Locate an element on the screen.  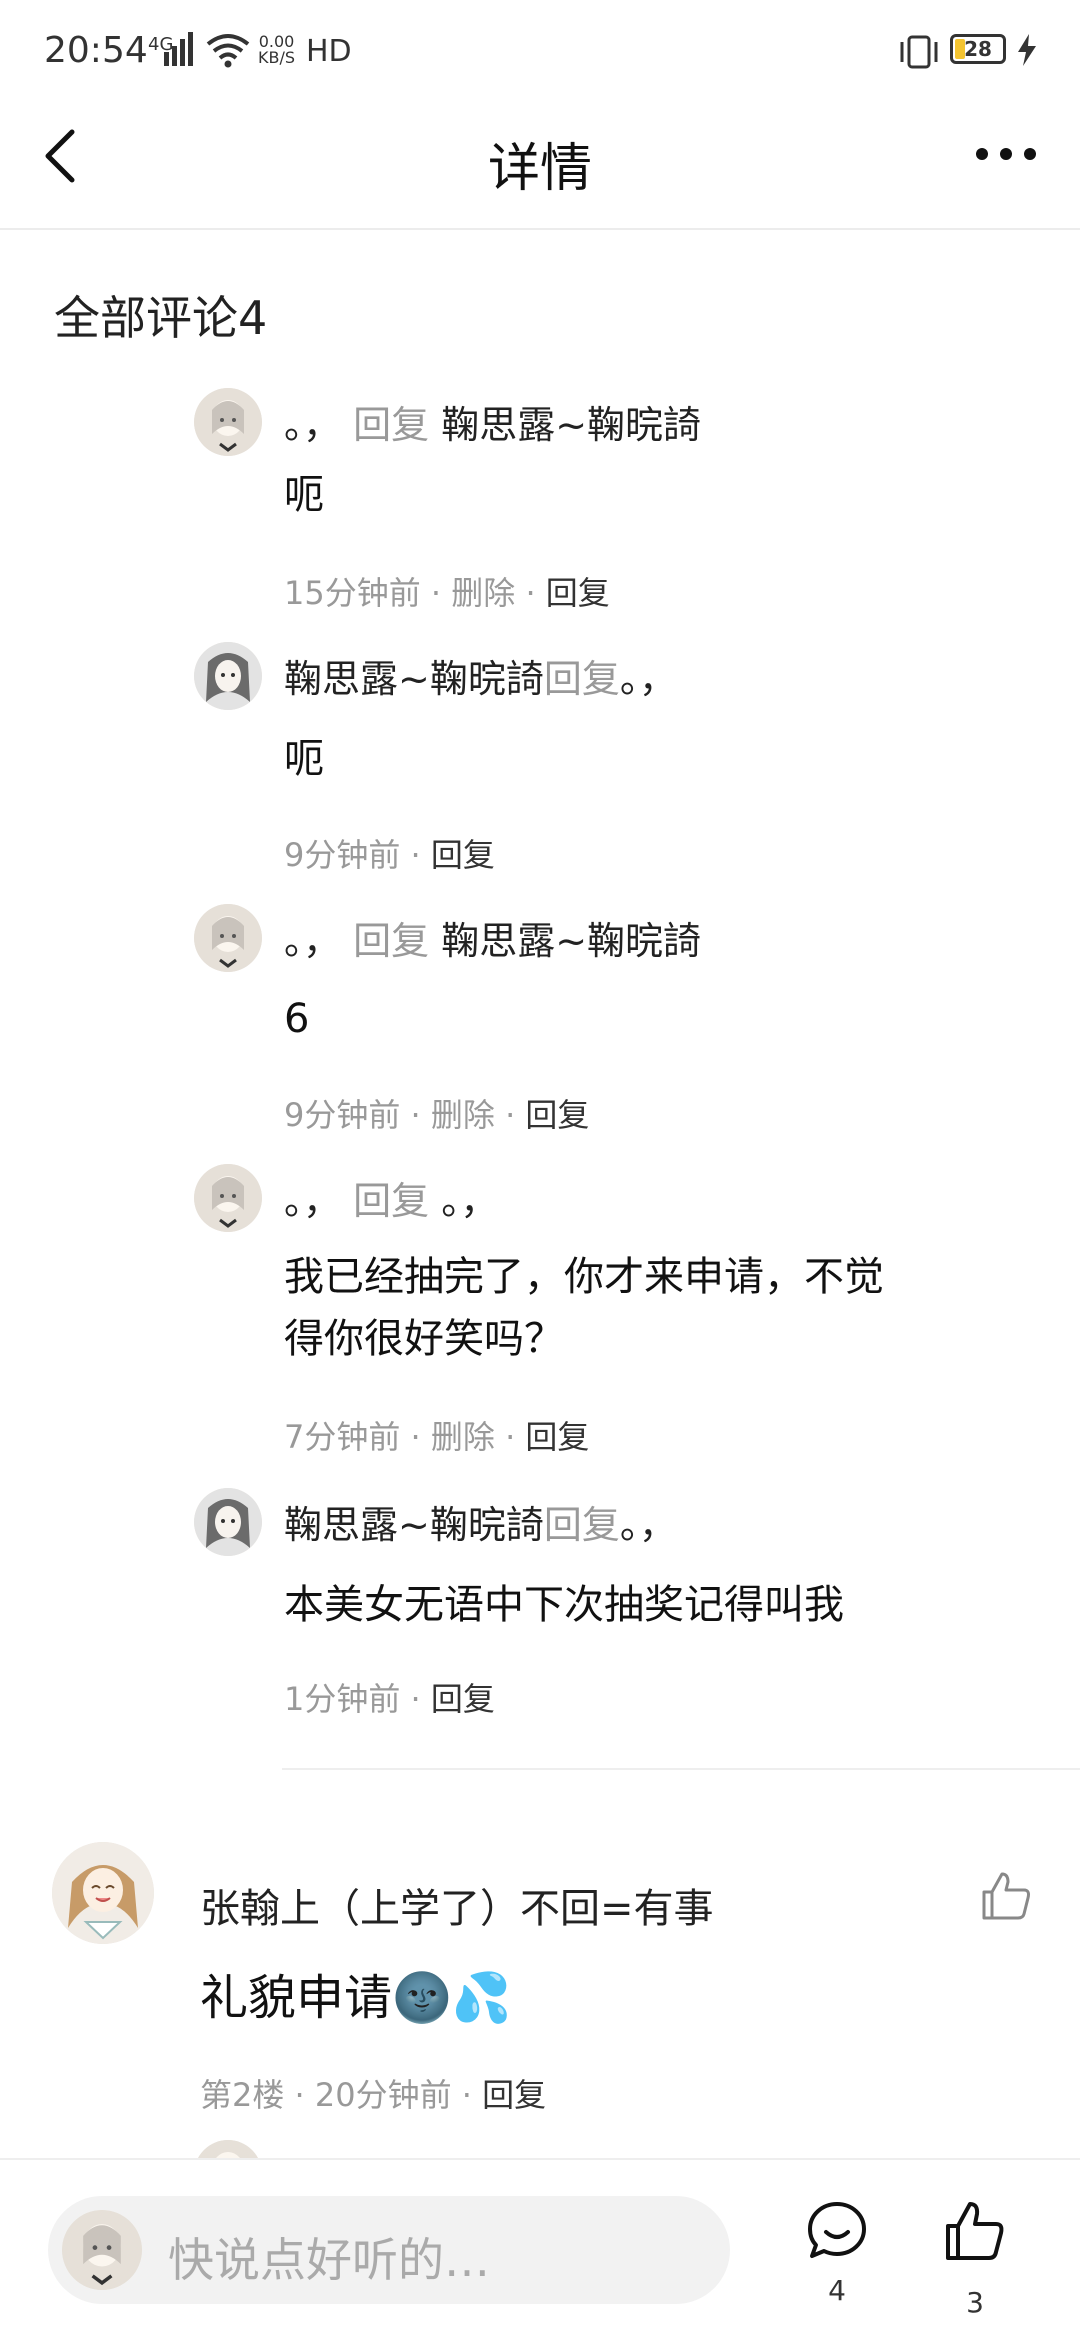
reply-time: 7分钟前 is located at coordinates (342, 1437).